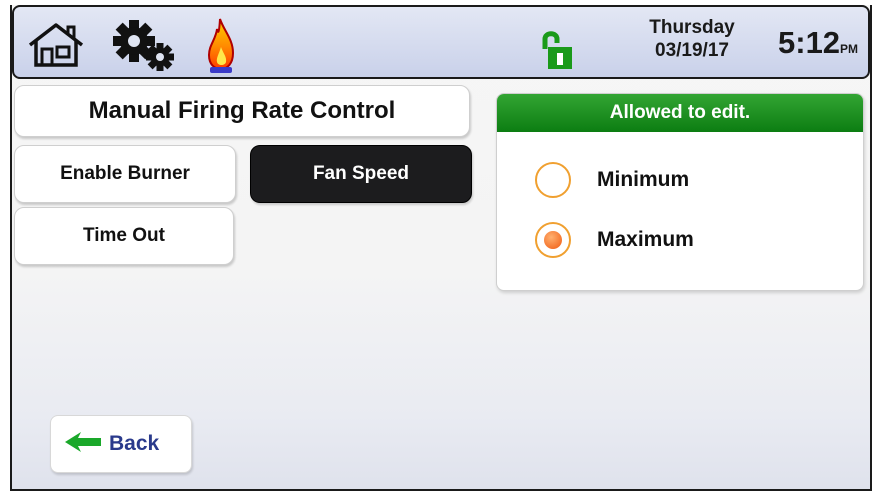 This screenshot has height=493, width=874. I want to click on back-label: Back, so click(134, 443).